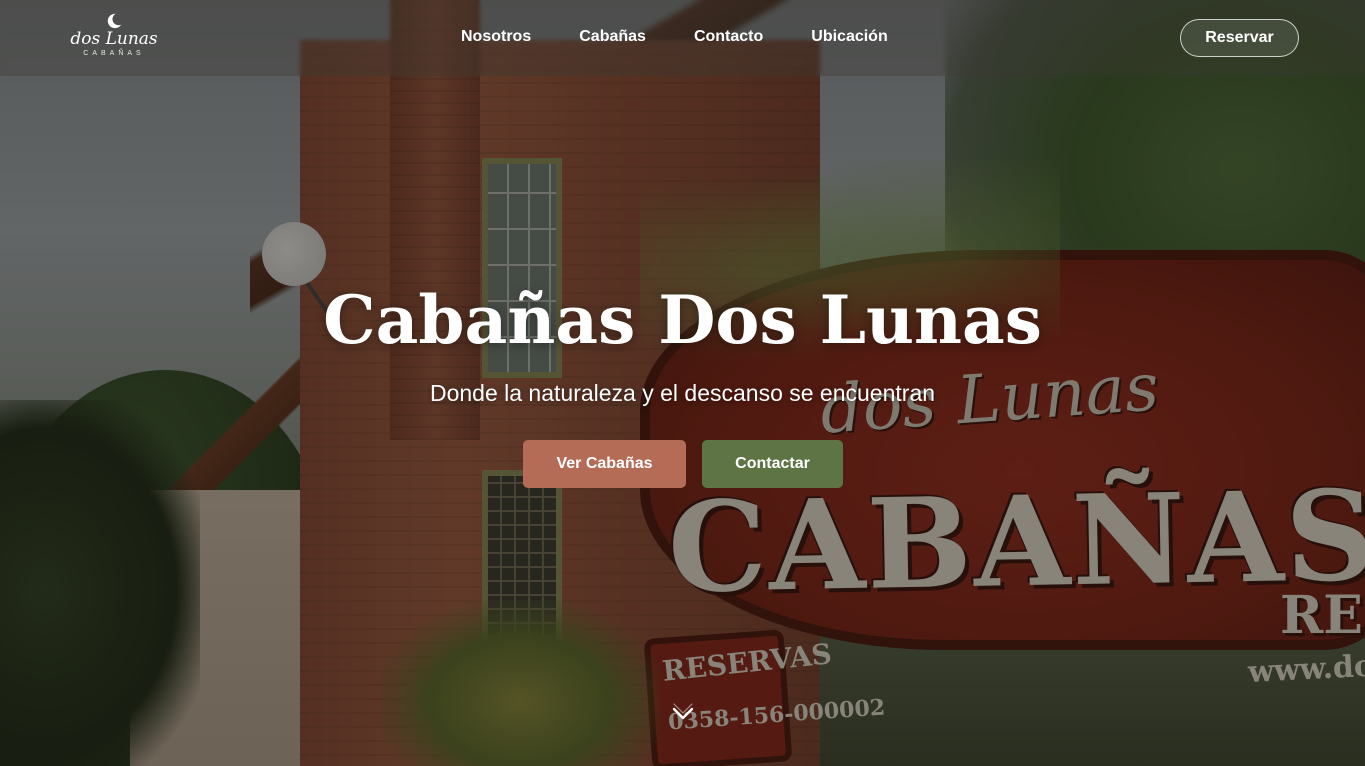 The height and width of the screenshot is (766, 1365). I want to click on logo-script: dos Lunas, so click(114, 39).